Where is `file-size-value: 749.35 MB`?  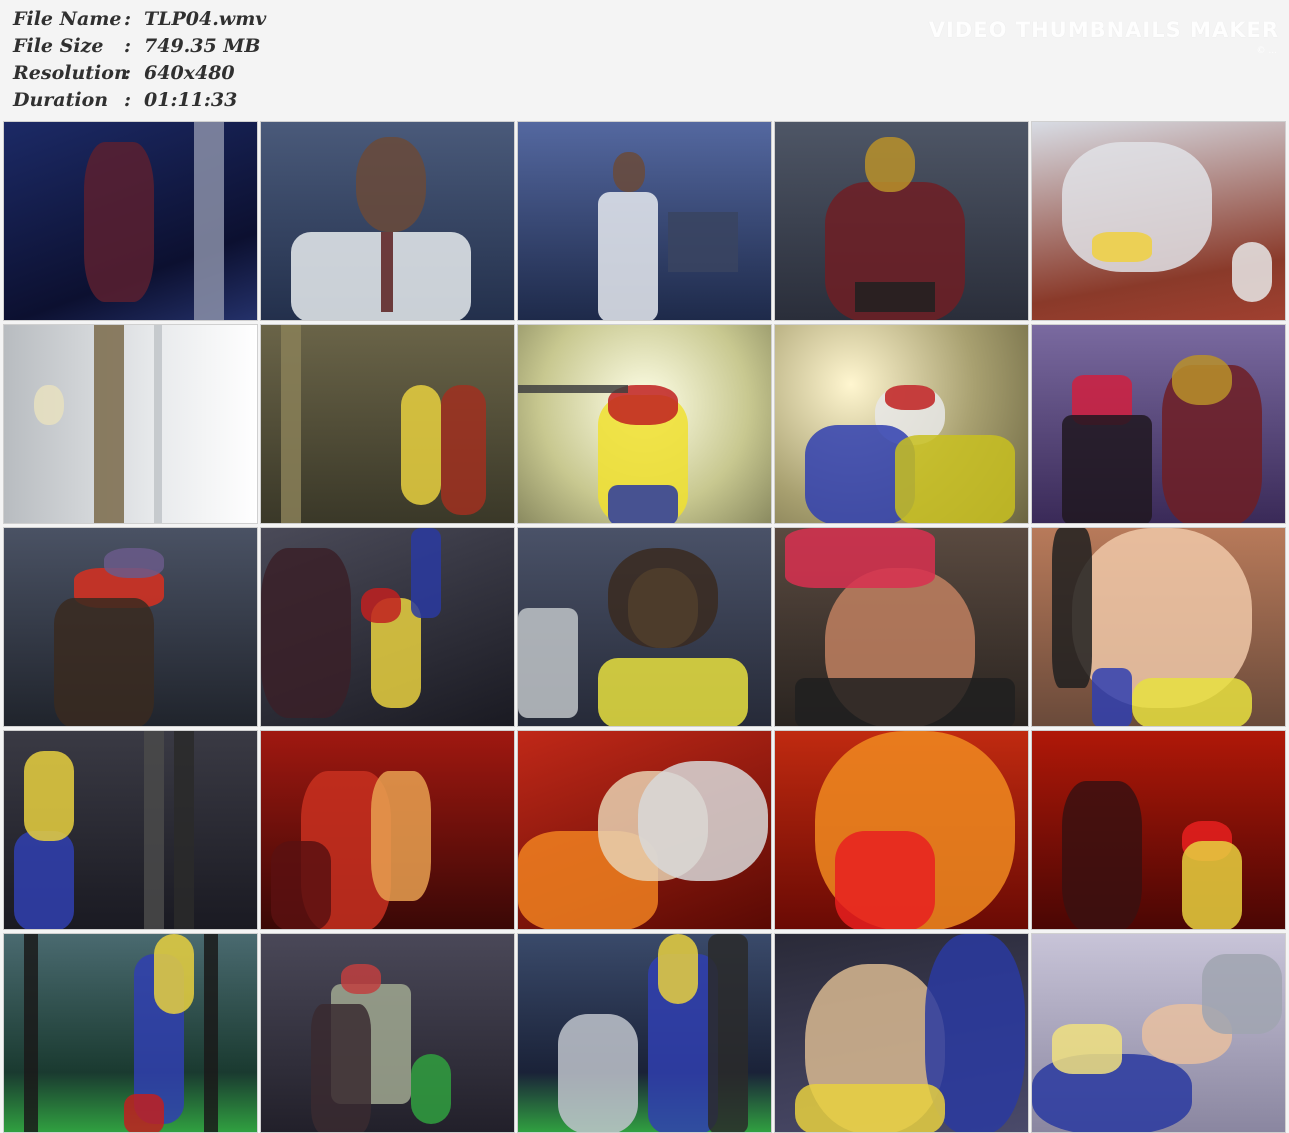 file-size-value: 749.35 MB is located at coordinates (202, 46).